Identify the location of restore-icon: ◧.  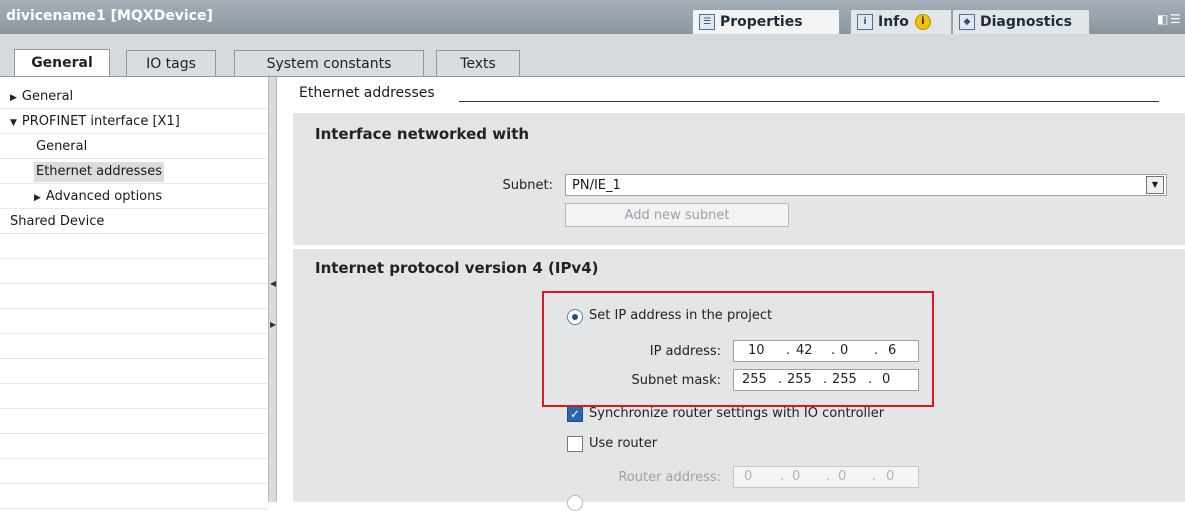
(1162, 19).